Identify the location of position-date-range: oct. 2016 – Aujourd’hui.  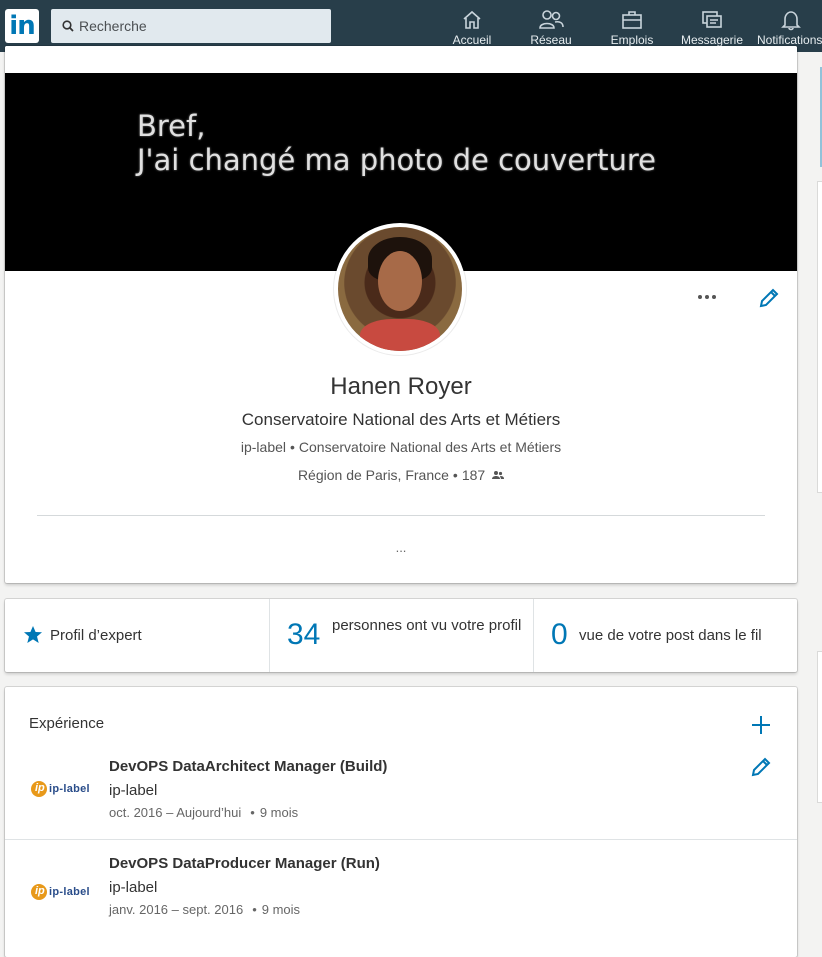
(175, 812).